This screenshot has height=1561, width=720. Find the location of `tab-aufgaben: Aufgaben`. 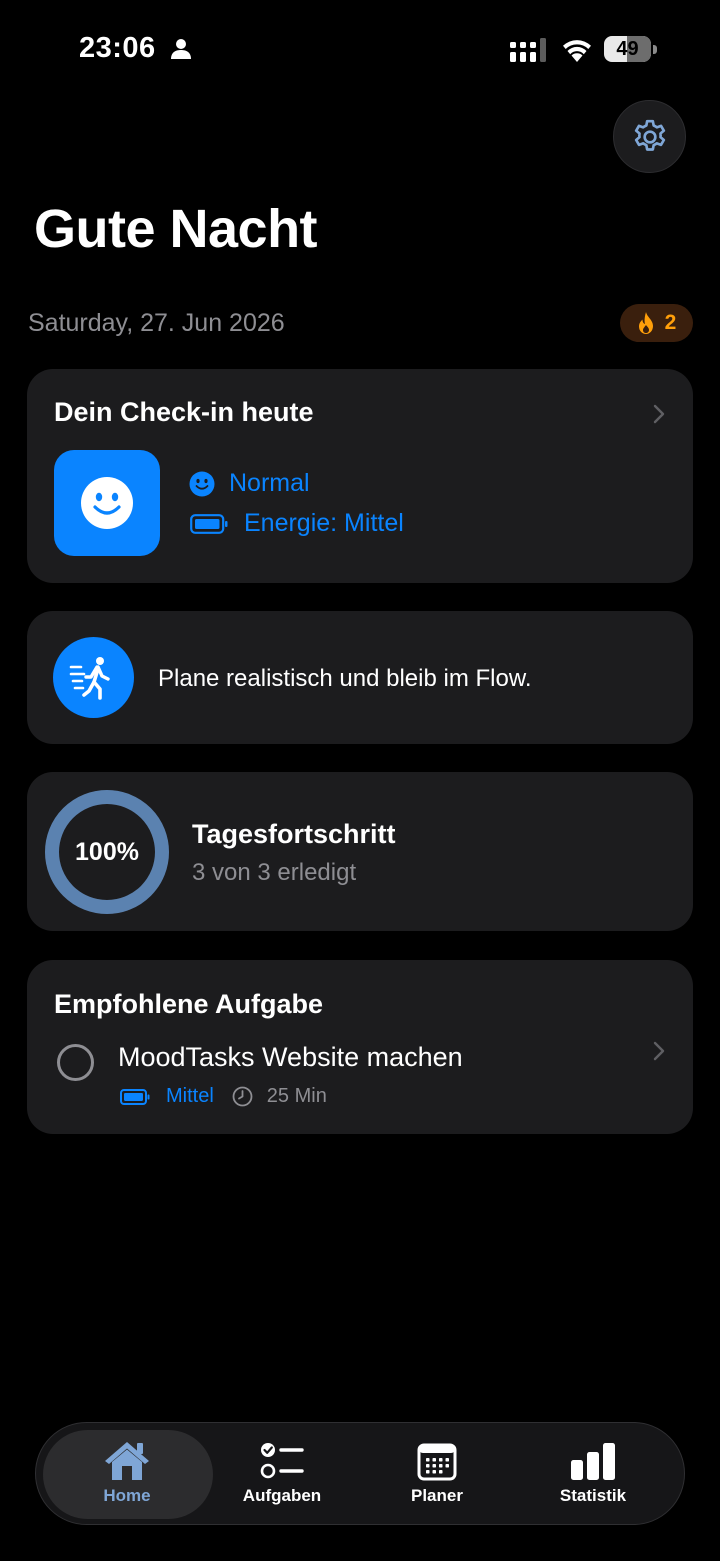

tab-aufgaben: Aufgaben is located at coordinates (282, 1474).